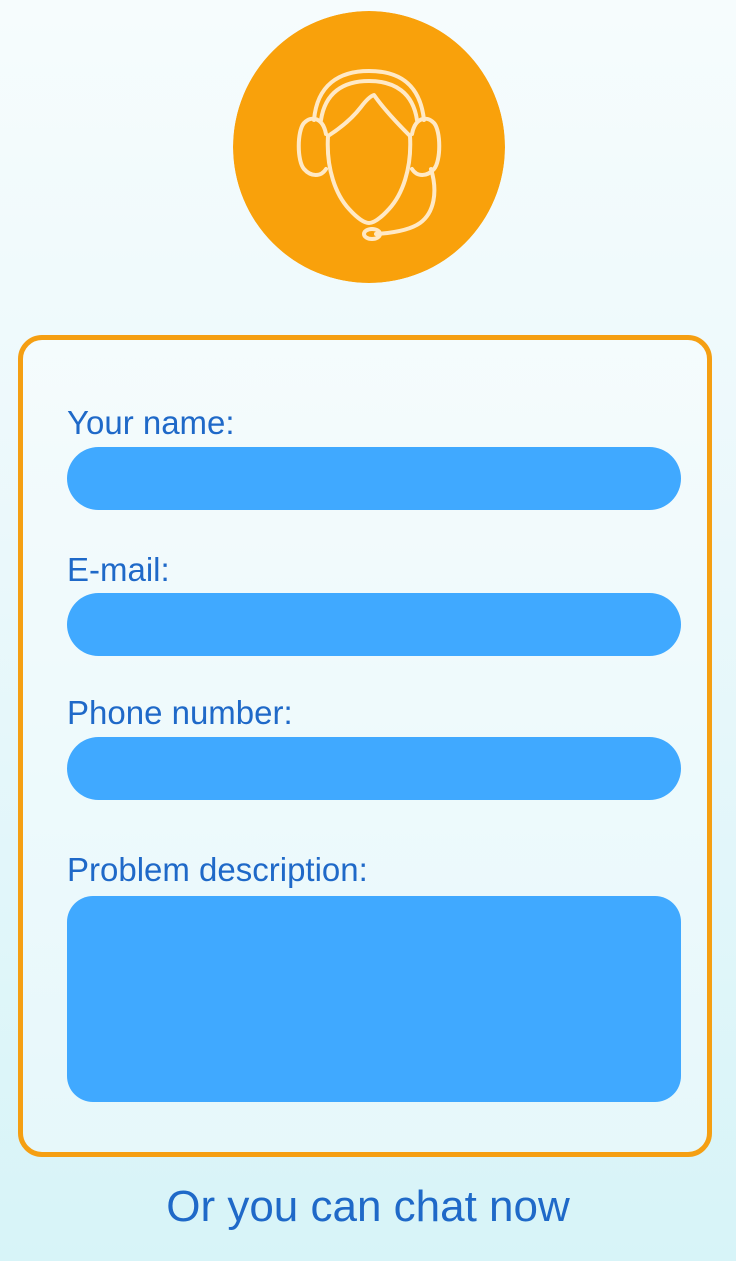  What do you see at coordinates (374, 624) in the screenshot?
I see `email-input` at bounding box center [374, 624].